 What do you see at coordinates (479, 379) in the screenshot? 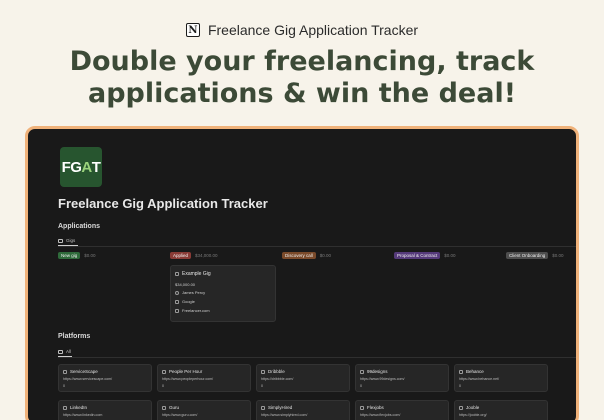
I see `platform-url: https://www.behance.net/` at bounding box center [479, 379].